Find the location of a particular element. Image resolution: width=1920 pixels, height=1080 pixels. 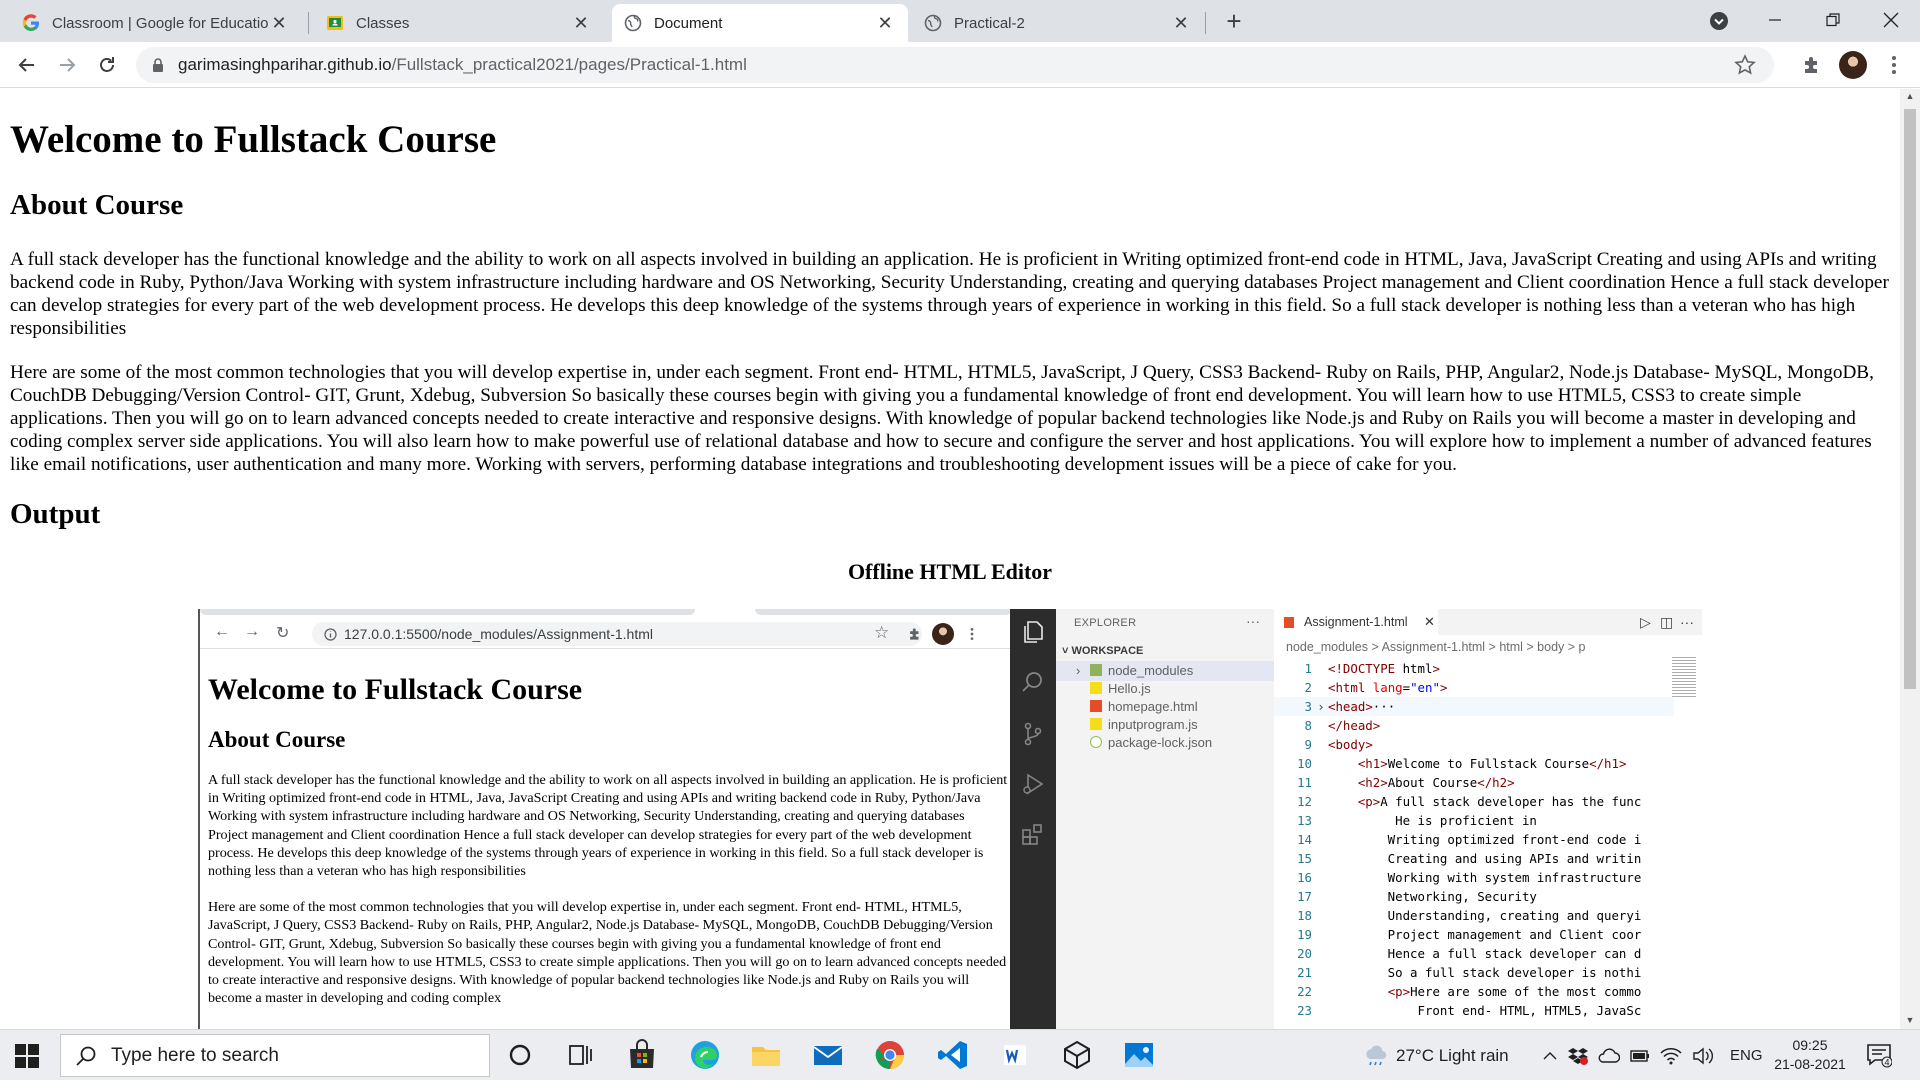

editor-tab-bar: Assignment-1.html ✕ ▷ ◫ ··· is located at coordinates (1488, 622).